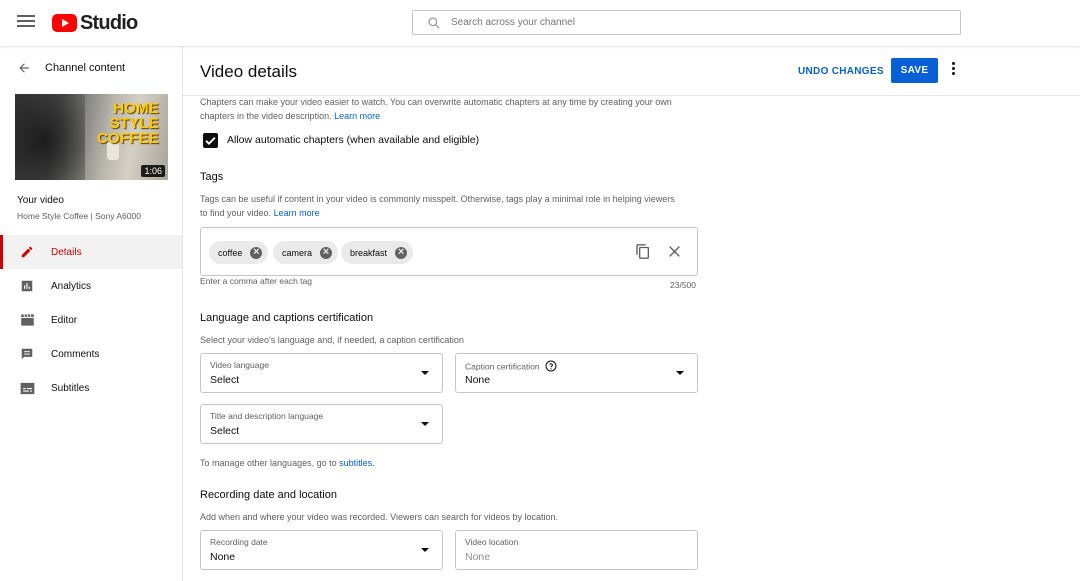  I want to click on tags-desc-line2-row: to find your video. Learn more, so click(460, 213).